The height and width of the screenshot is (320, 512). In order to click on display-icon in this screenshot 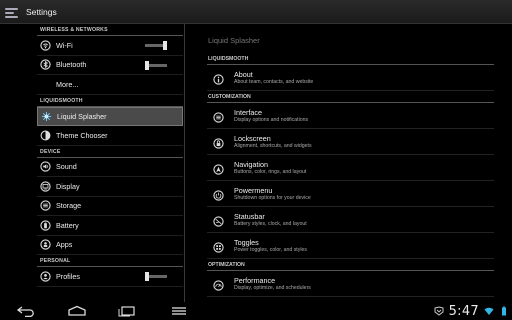, I will do `click(45, 186)`.